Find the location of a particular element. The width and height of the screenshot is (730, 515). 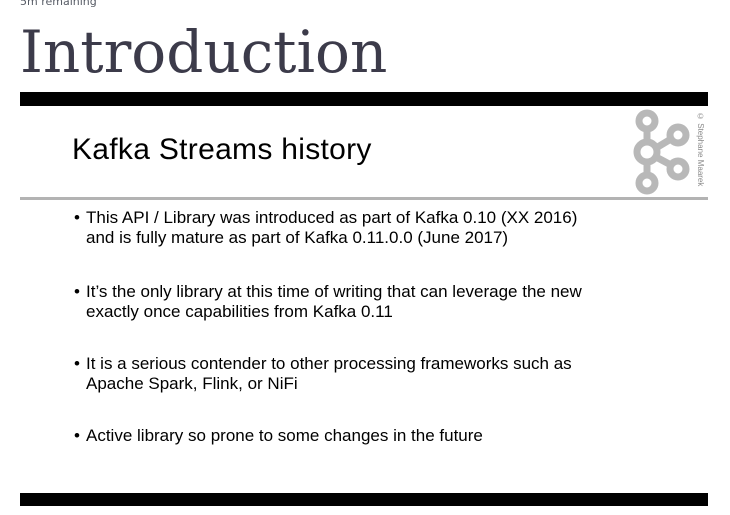

slide-top-bar is located at coordinates (364, 99).